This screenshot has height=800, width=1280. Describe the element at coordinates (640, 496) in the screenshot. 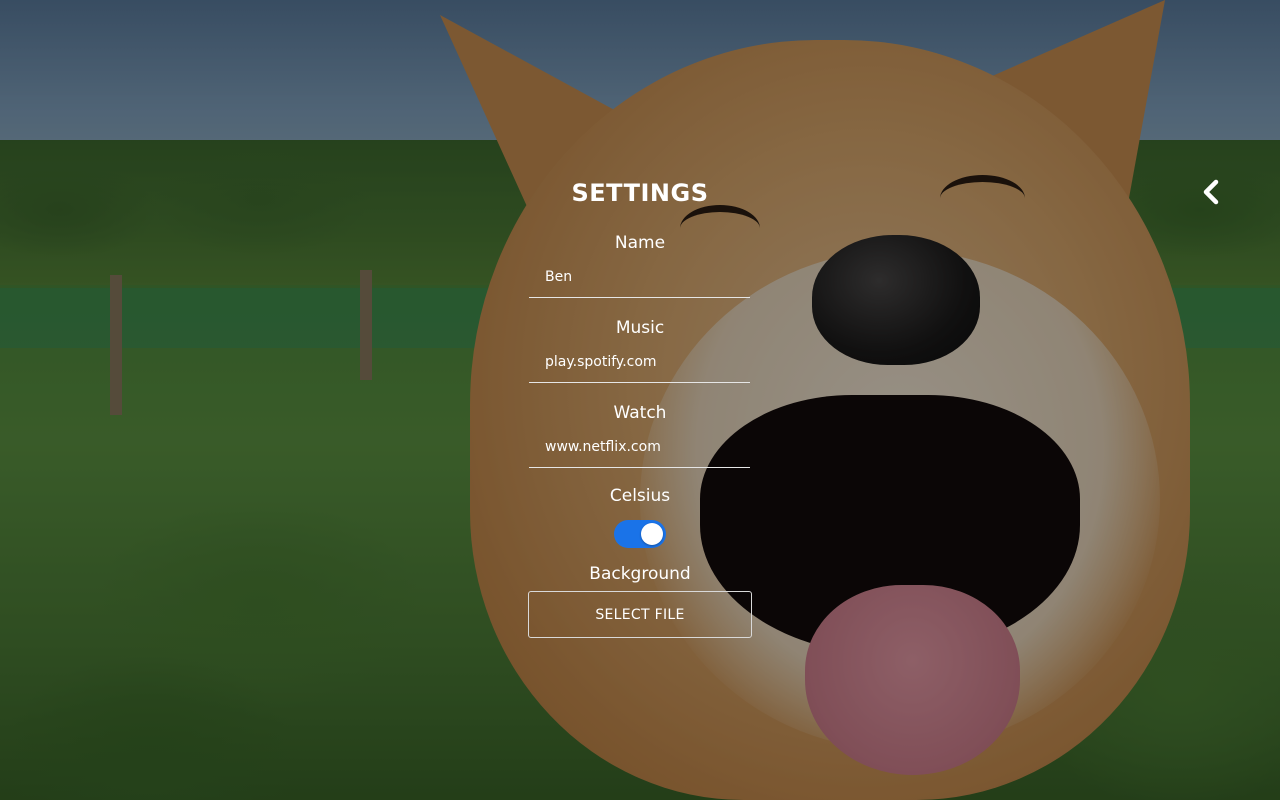

I see `celsius-label: Celsius` at that location.